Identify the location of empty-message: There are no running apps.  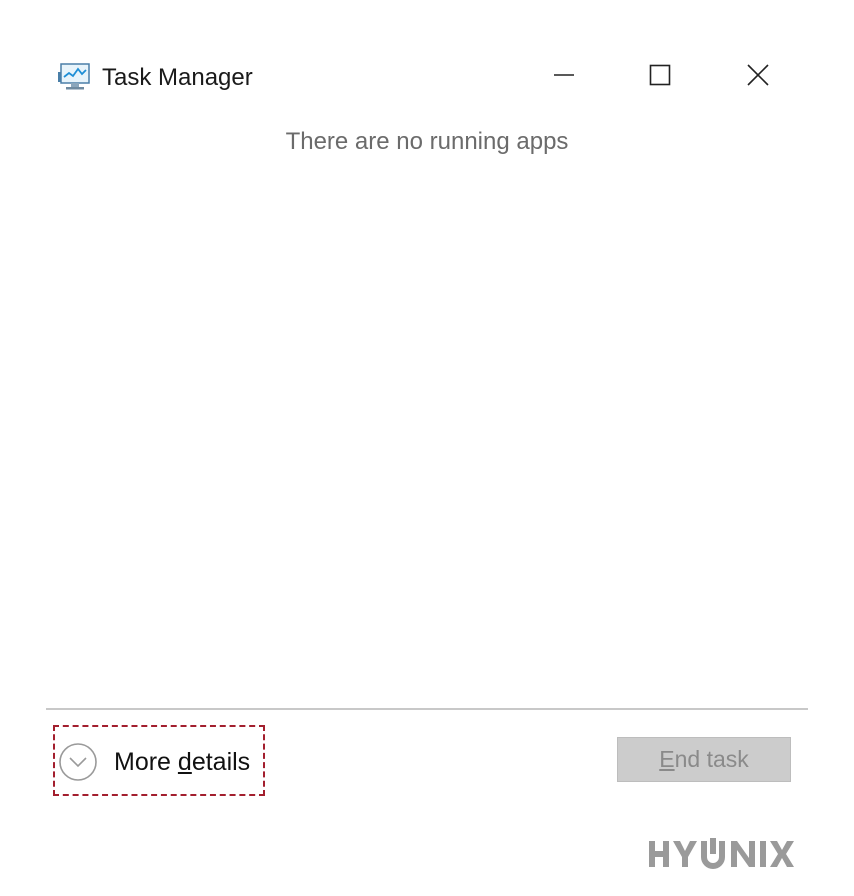
(427, 141).